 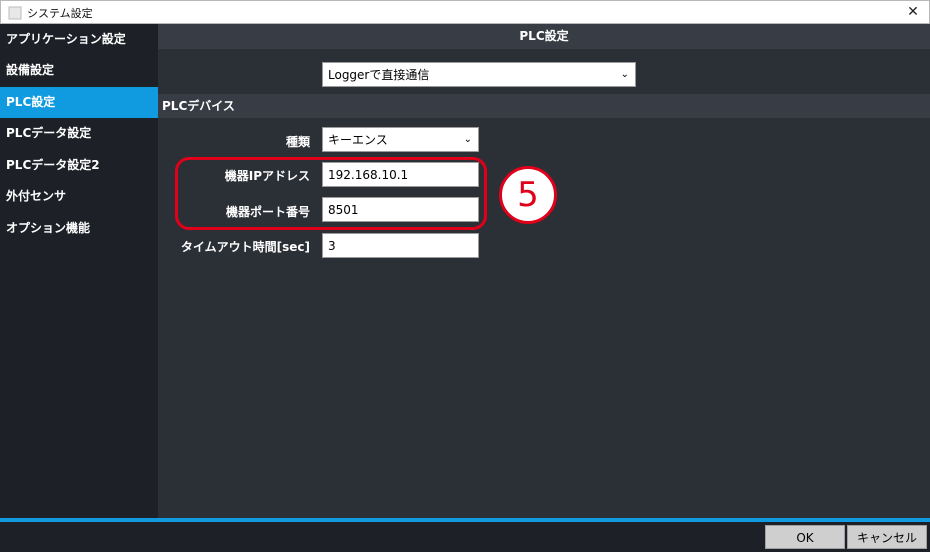 I want to click on window-title: システム設定, so click(x=60, y=13).